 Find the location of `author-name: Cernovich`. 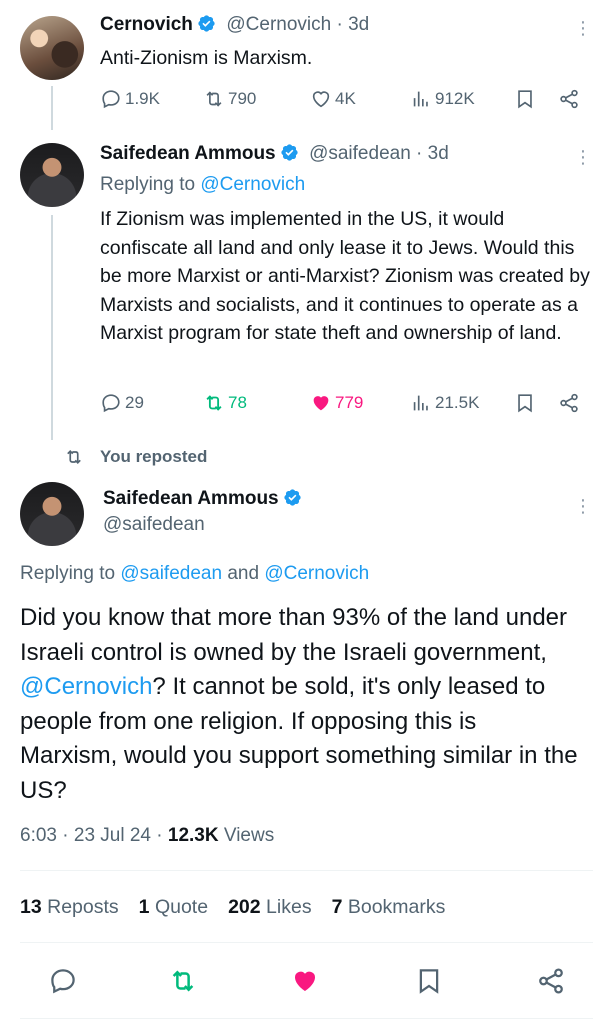

author-name: Cernovich is located at coordinates (146, 24).